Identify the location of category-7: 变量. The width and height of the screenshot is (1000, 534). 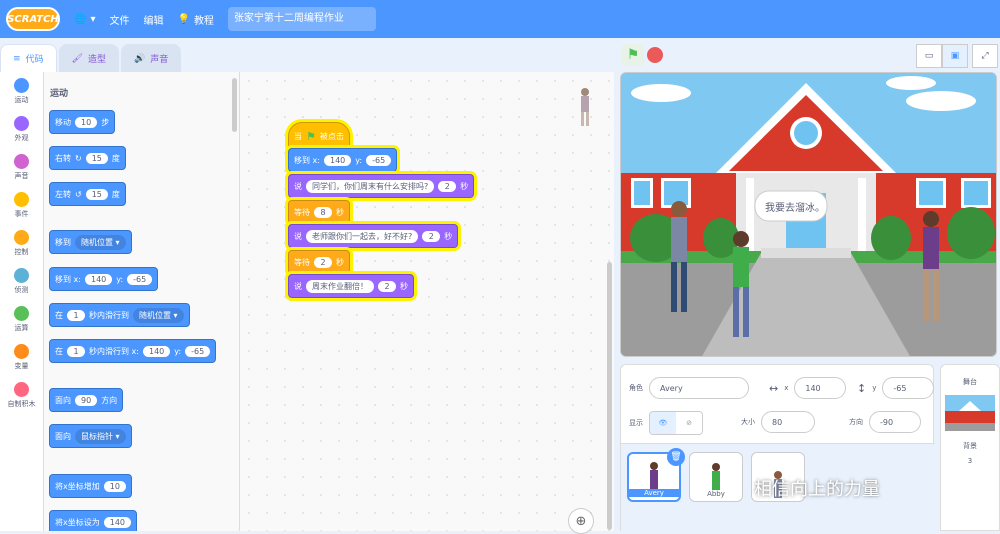
(21, 357).